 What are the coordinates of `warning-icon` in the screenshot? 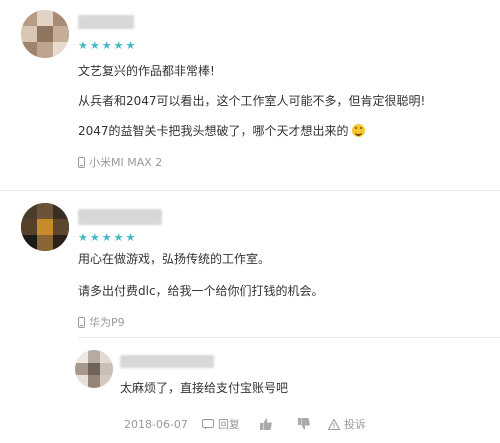 It's located at (333, 424).